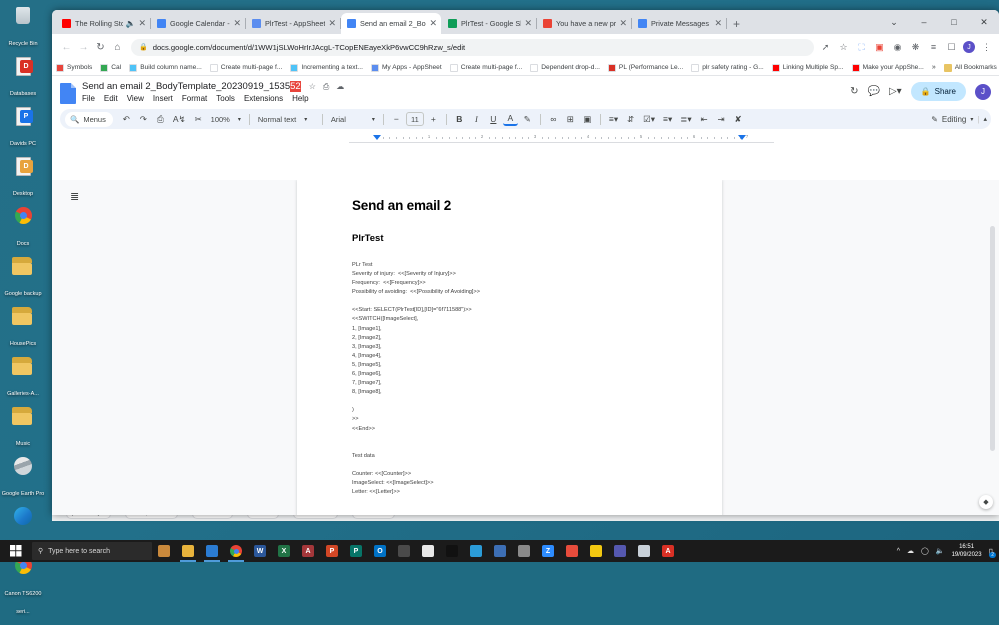  Describe the element at coordinates (668, 551) in the screenshot. I see `taskbar-autocad-icon: A` at that location.